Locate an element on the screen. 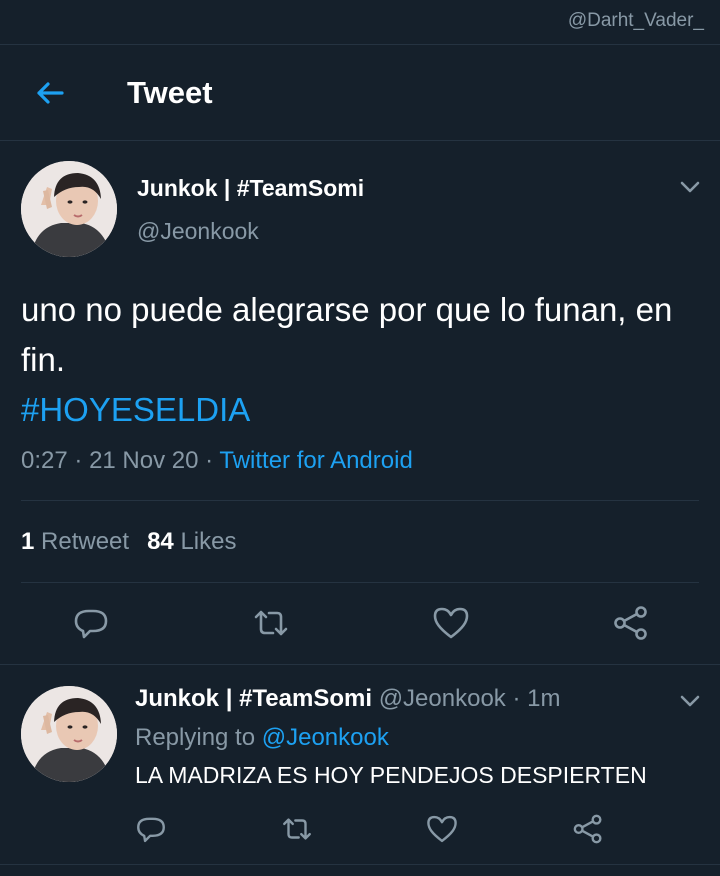  tweet-stats: 1 Retweet 84 Likes is located at coordinates (128, 542).